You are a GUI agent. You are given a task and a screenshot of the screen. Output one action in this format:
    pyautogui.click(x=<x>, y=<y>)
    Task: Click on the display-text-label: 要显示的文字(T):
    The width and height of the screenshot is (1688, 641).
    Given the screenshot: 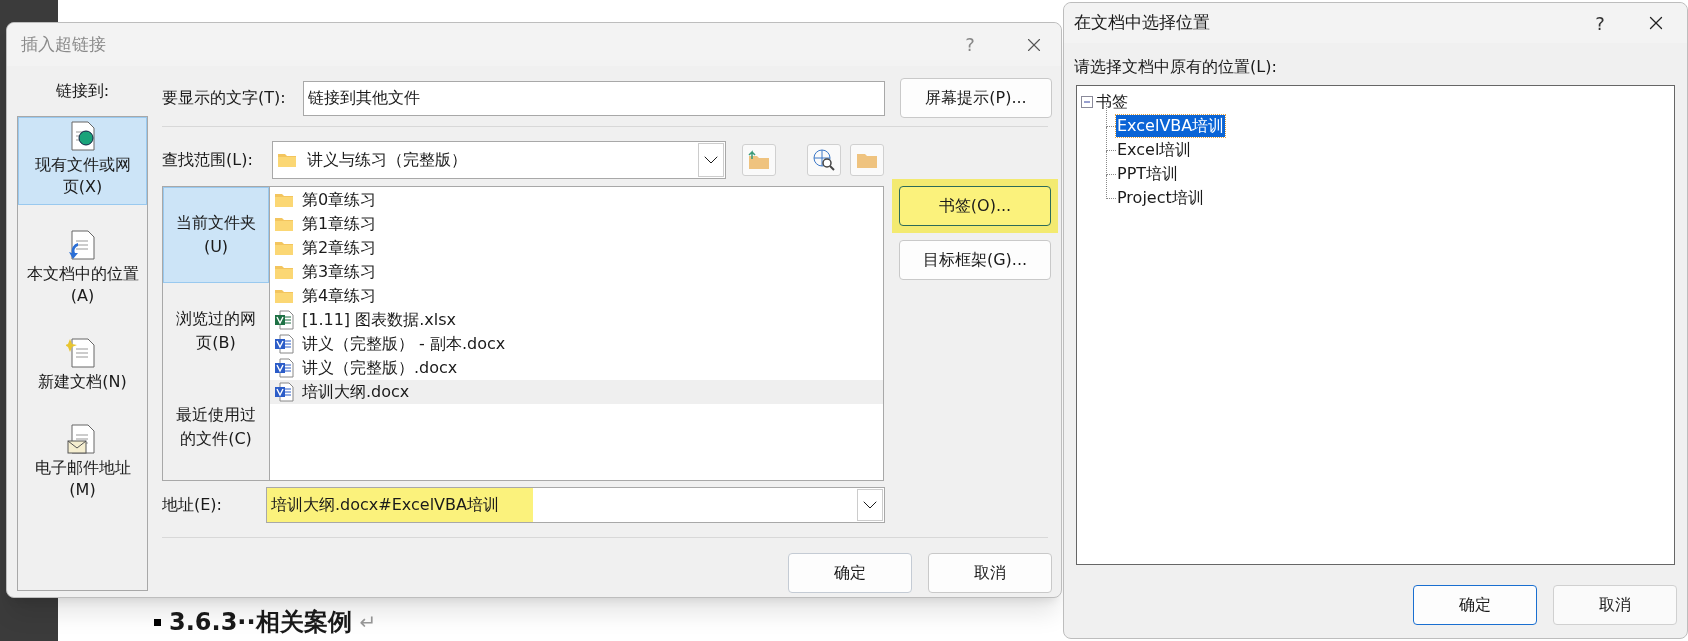 What is the action you would take?
    pyautogui.click(x=224, y=98)
    